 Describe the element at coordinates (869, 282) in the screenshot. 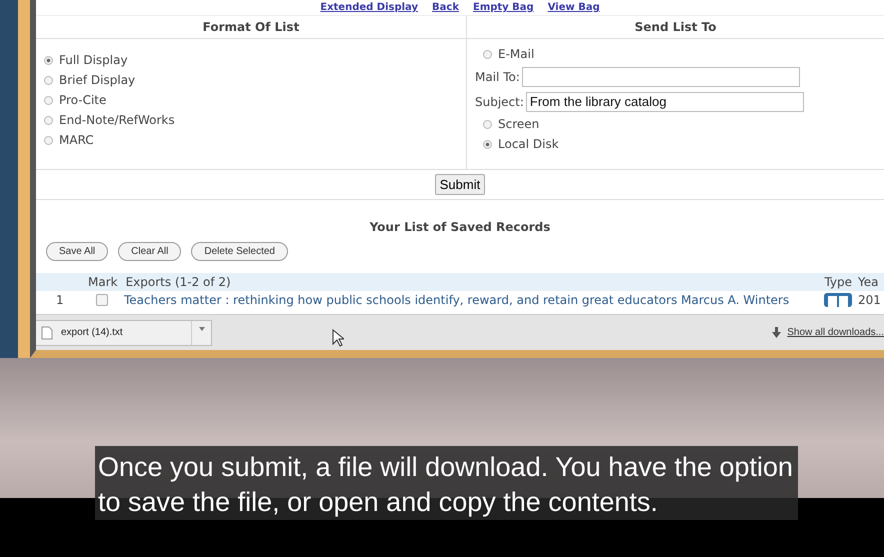

I see `column-header: Yea` at that location.